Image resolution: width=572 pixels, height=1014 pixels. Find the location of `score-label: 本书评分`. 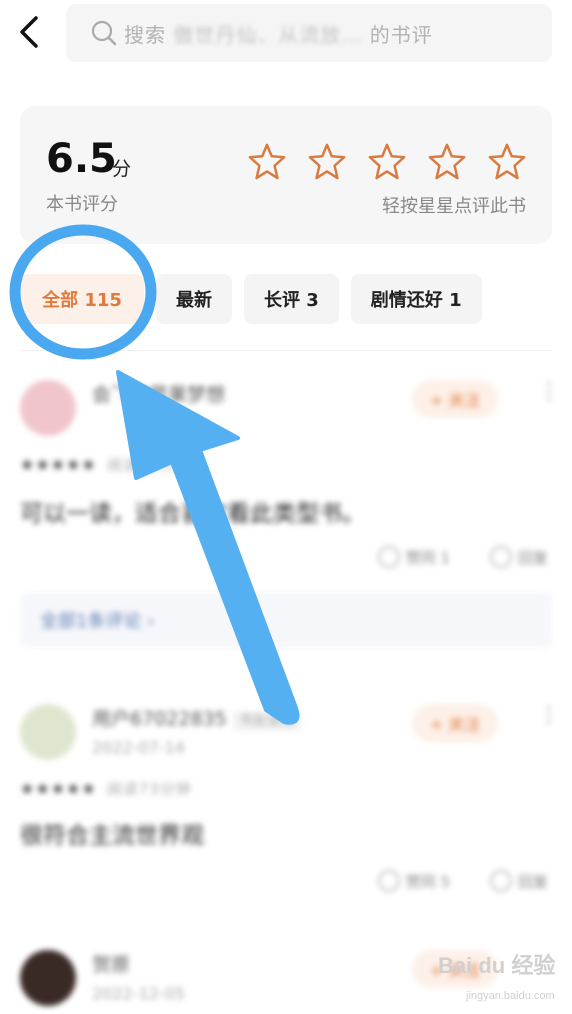

score-label: 本书评分 is located at coordinates (82, 204).